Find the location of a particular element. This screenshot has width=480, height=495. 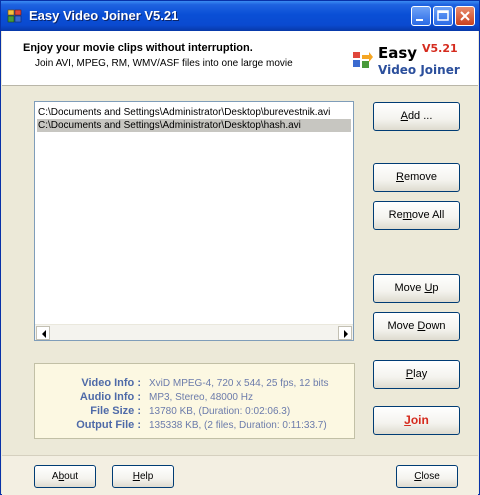

play-button: Play is located at coordinates (416, 374).